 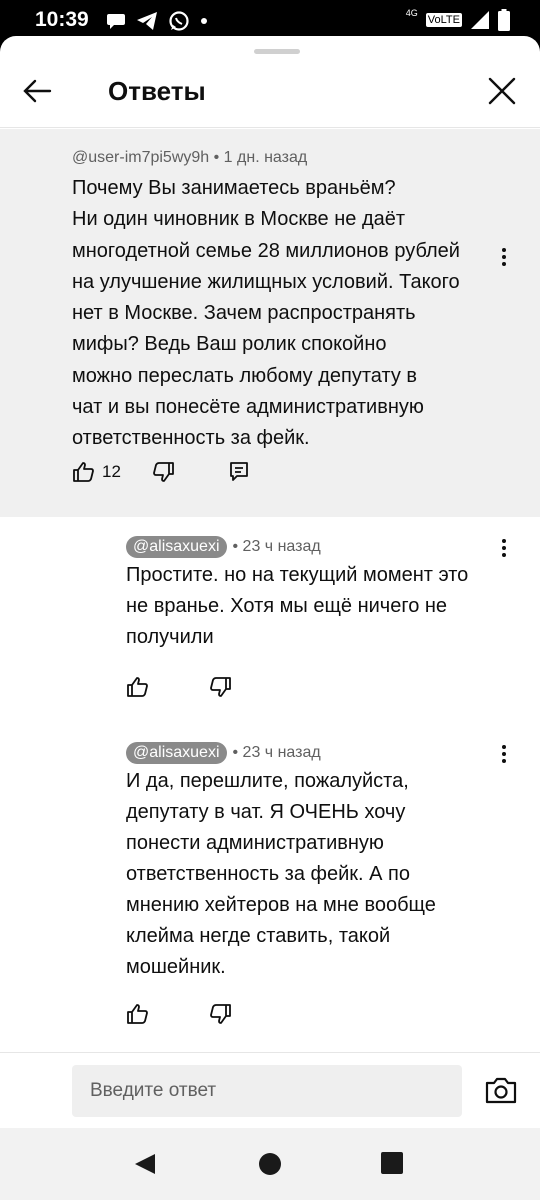 I want to click on camera-icon, so click(x=501, y=1090).